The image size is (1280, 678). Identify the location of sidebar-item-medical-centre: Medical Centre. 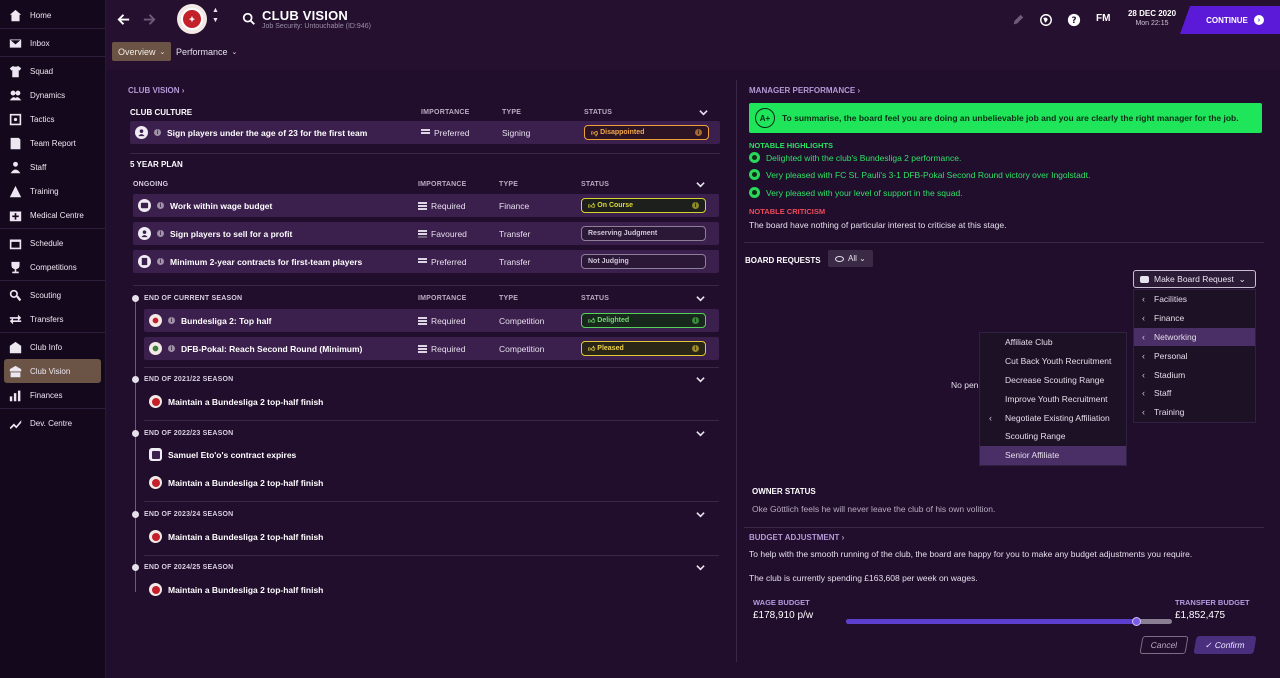
(52, 215).